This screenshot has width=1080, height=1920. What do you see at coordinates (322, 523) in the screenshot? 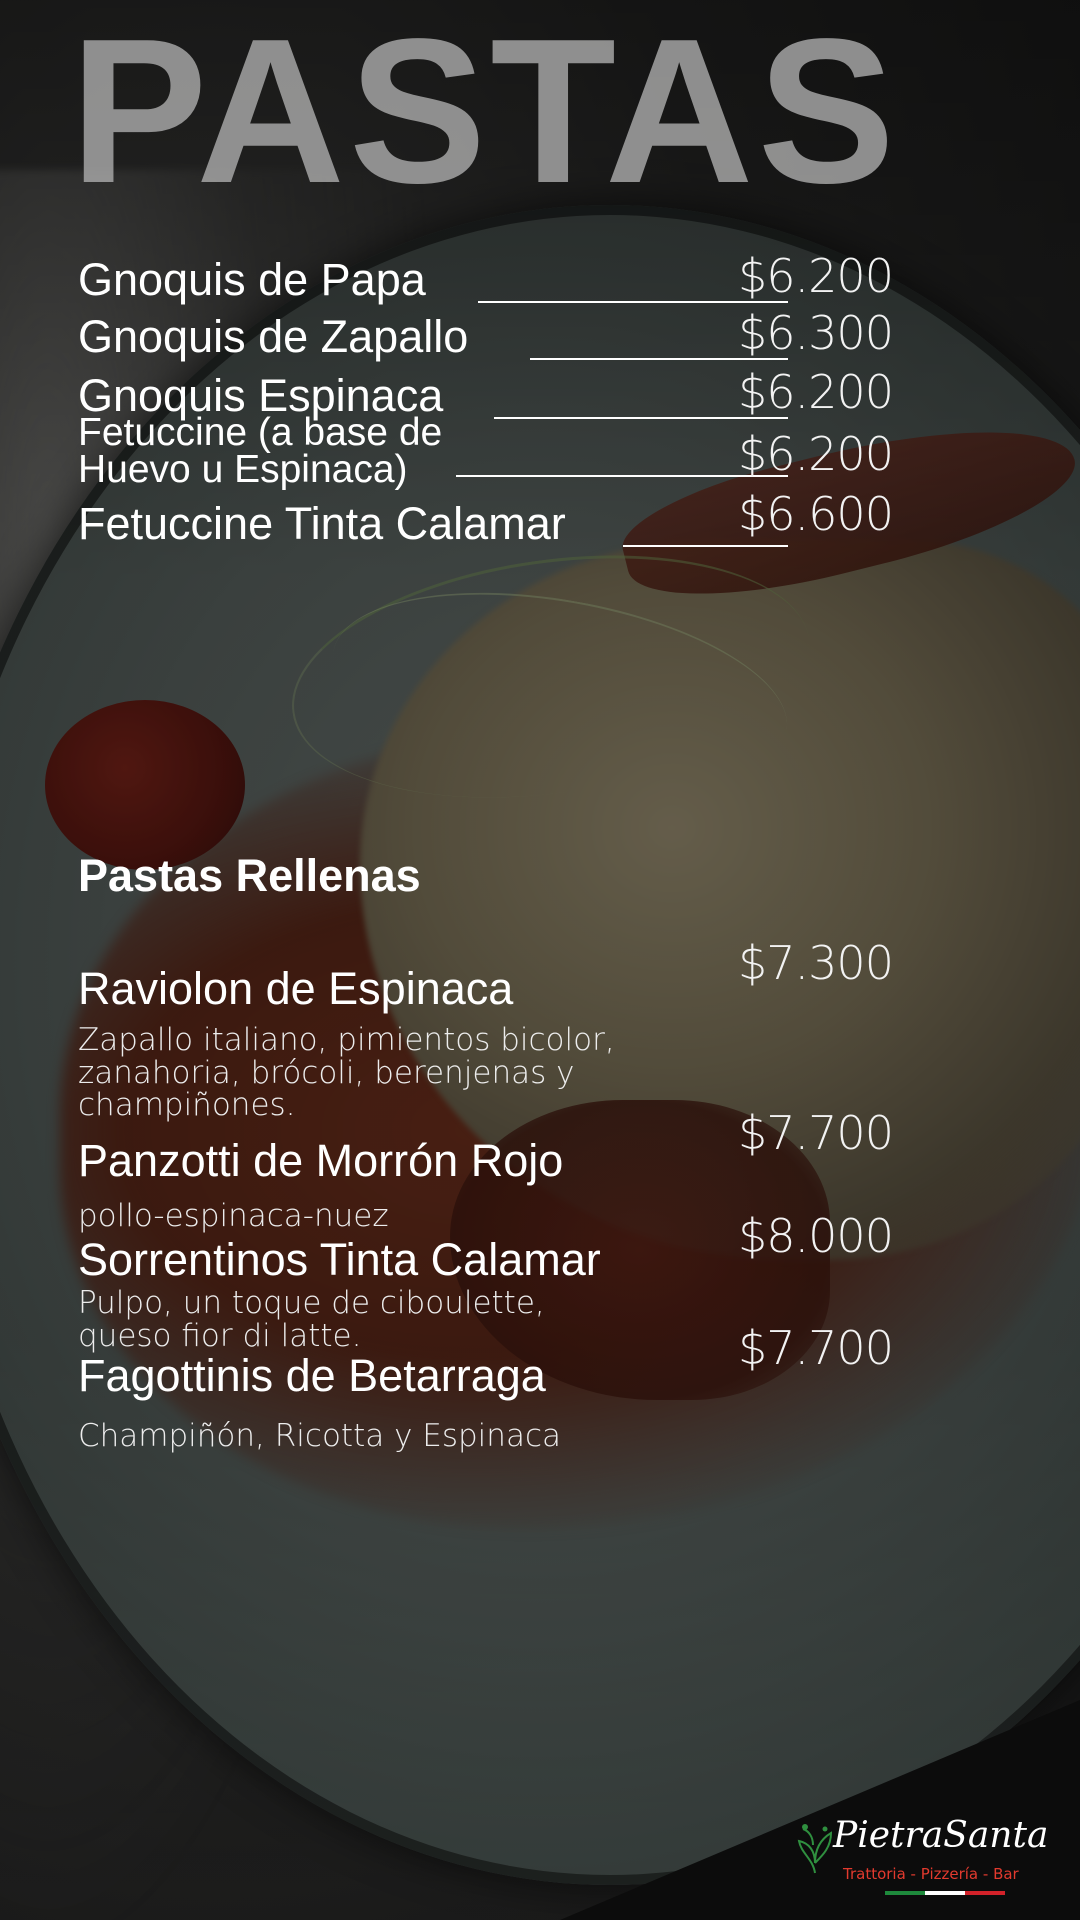
I see `menu-item-name: Fetuccine Tinta Calamar` at bounding box center [322, 523].